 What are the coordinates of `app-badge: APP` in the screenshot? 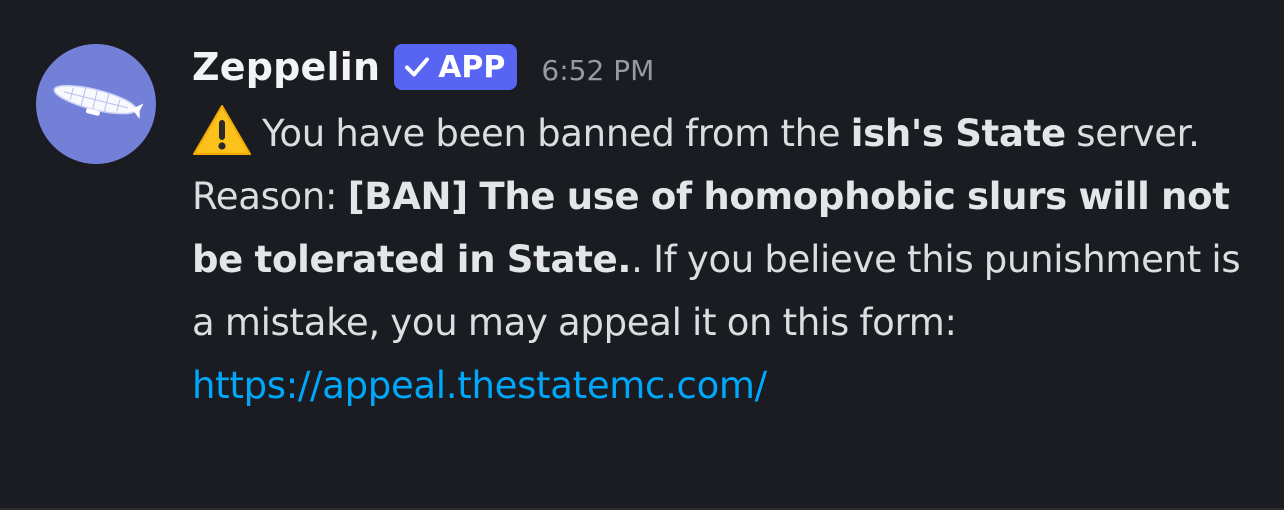 It's located at (456, 67).